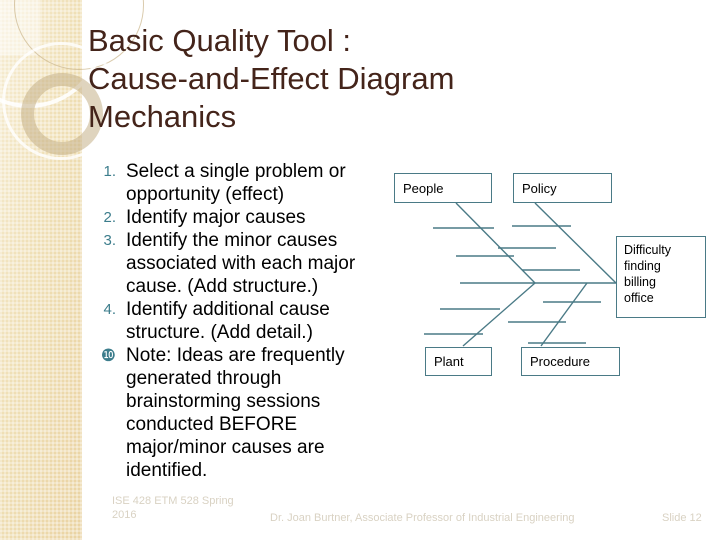 This screenshot has width=720, height=540. What do you see at coordinates (109, 309) in the screenshot?
I see `list-item-marker: 4.` at bounding box center [109, 309].